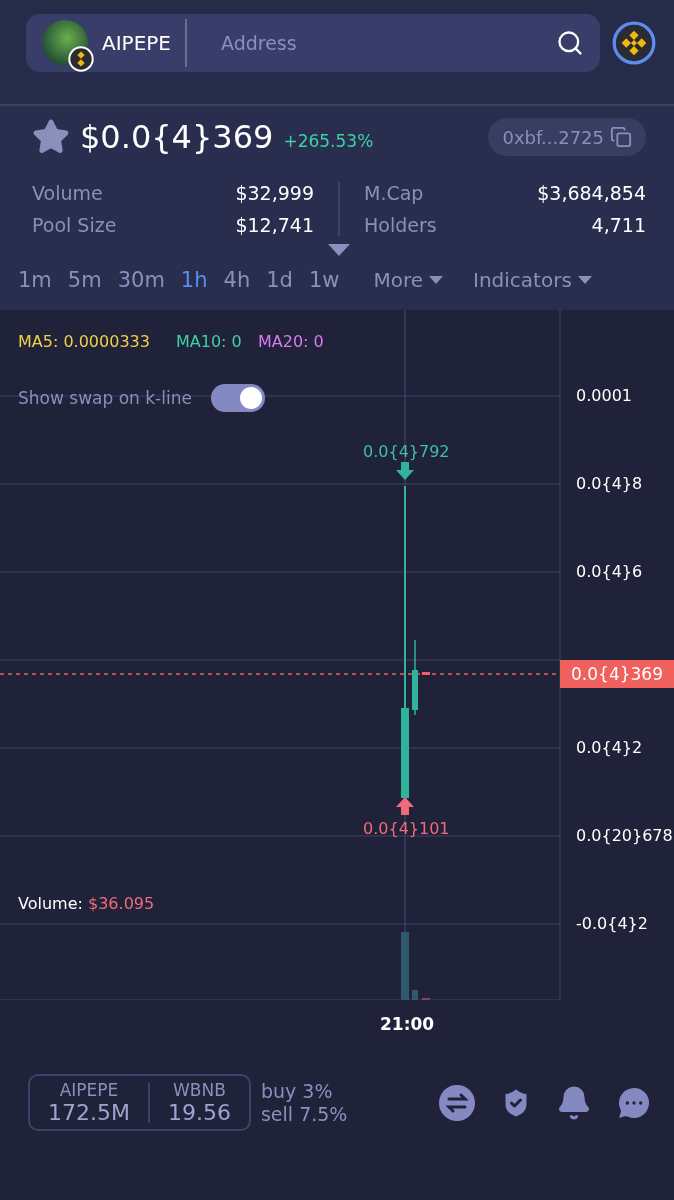 Image resolution: width=674 pixels, height=1200 pixels. What do you see at coordinates (407, 1024) in the screenshot?
I see `time-axis-label: 21:00` at bounding box center [407, 1024].